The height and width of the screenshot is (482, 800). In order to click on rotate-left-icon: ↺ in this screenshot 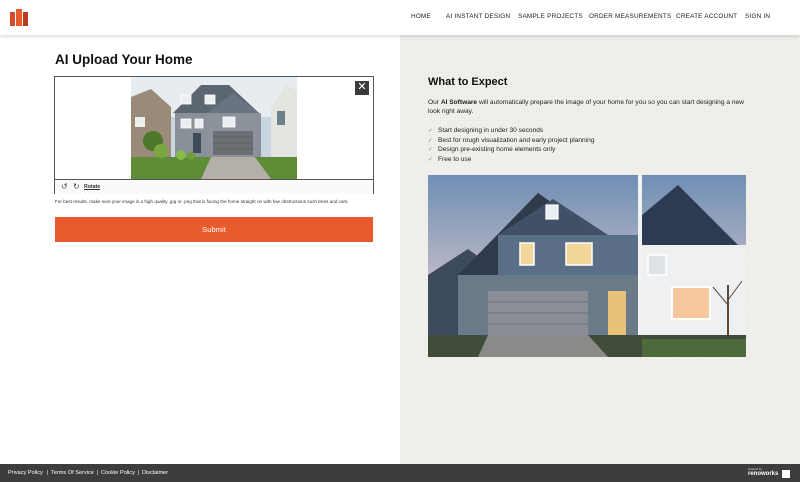, I will do `click(64, 186)`.